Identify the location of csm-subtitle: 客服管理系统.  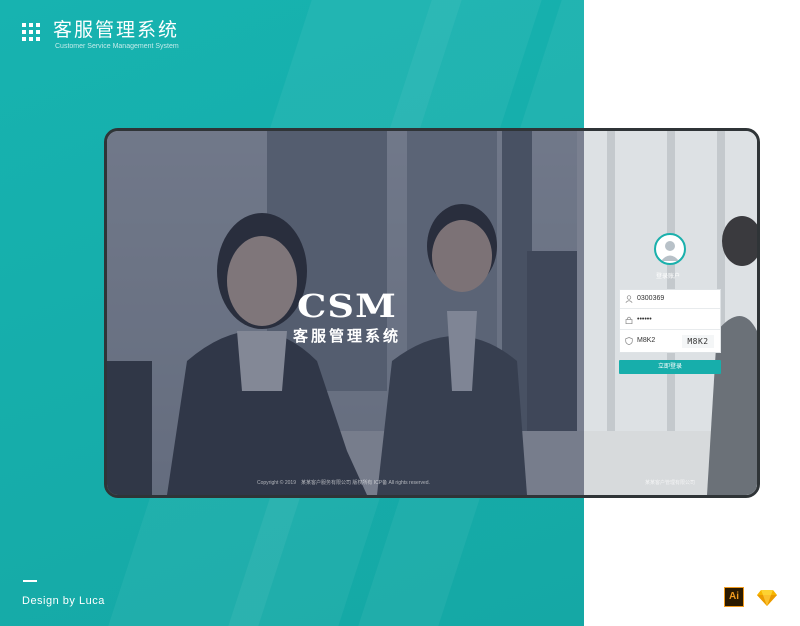
(346, 336).